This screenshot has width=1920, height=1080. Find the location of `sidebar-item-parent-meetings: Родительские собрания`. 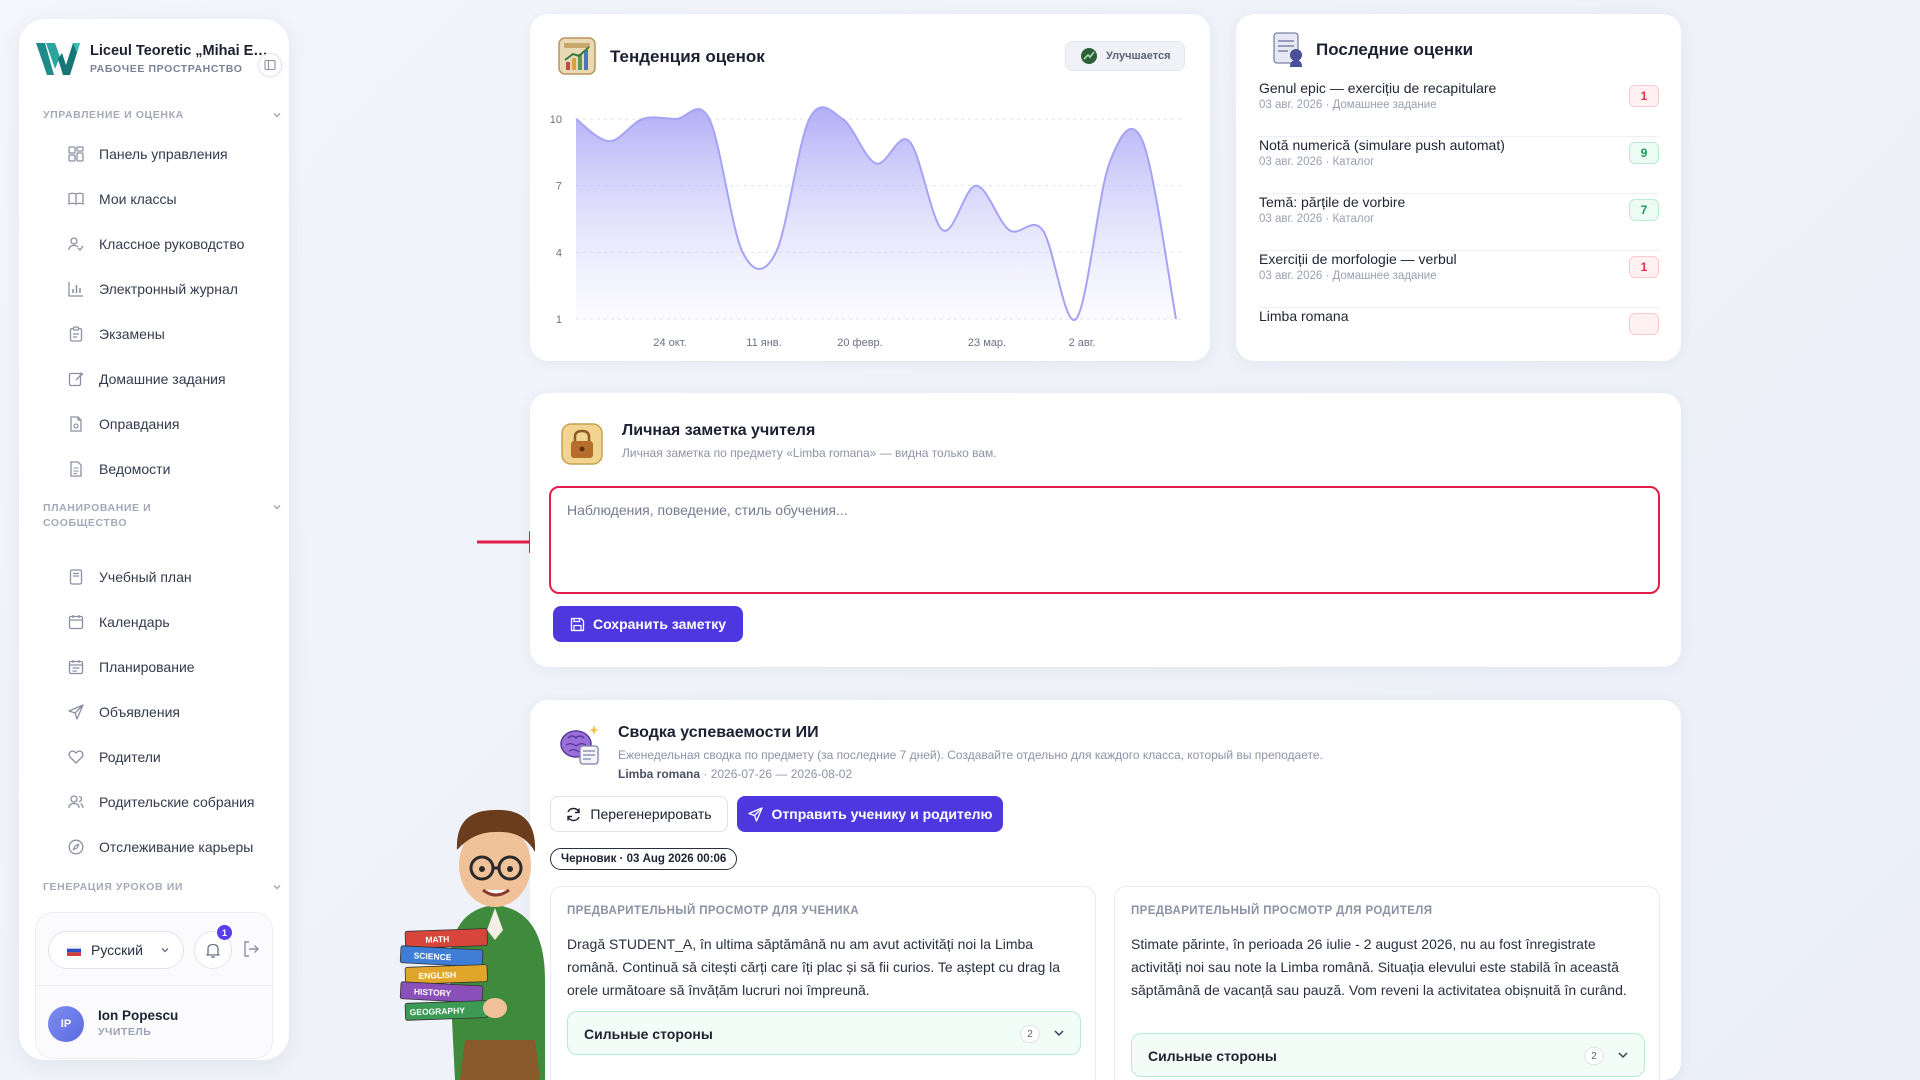

sidebar-item-parent-meetings: Родительские собрания is located at coordinates (166, 802).